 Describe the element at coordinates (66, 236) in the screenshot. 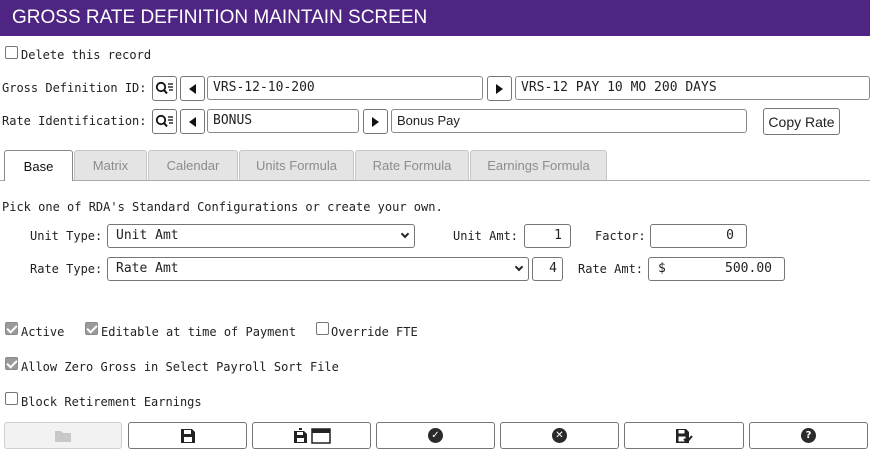

I see `unit-type-label: Unit Type:` at that location.